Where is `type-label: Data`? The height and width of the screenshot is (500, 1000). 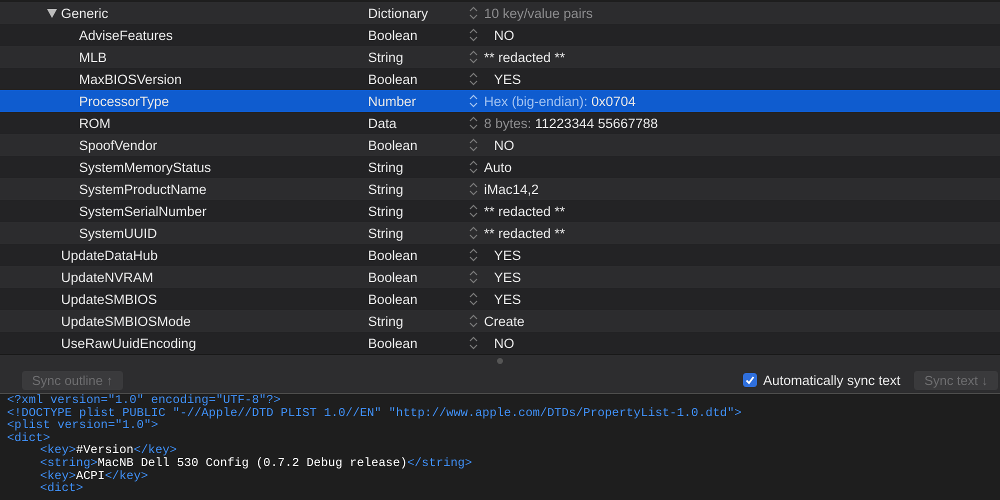
type-label: Data is located at coordinates (383, 123).